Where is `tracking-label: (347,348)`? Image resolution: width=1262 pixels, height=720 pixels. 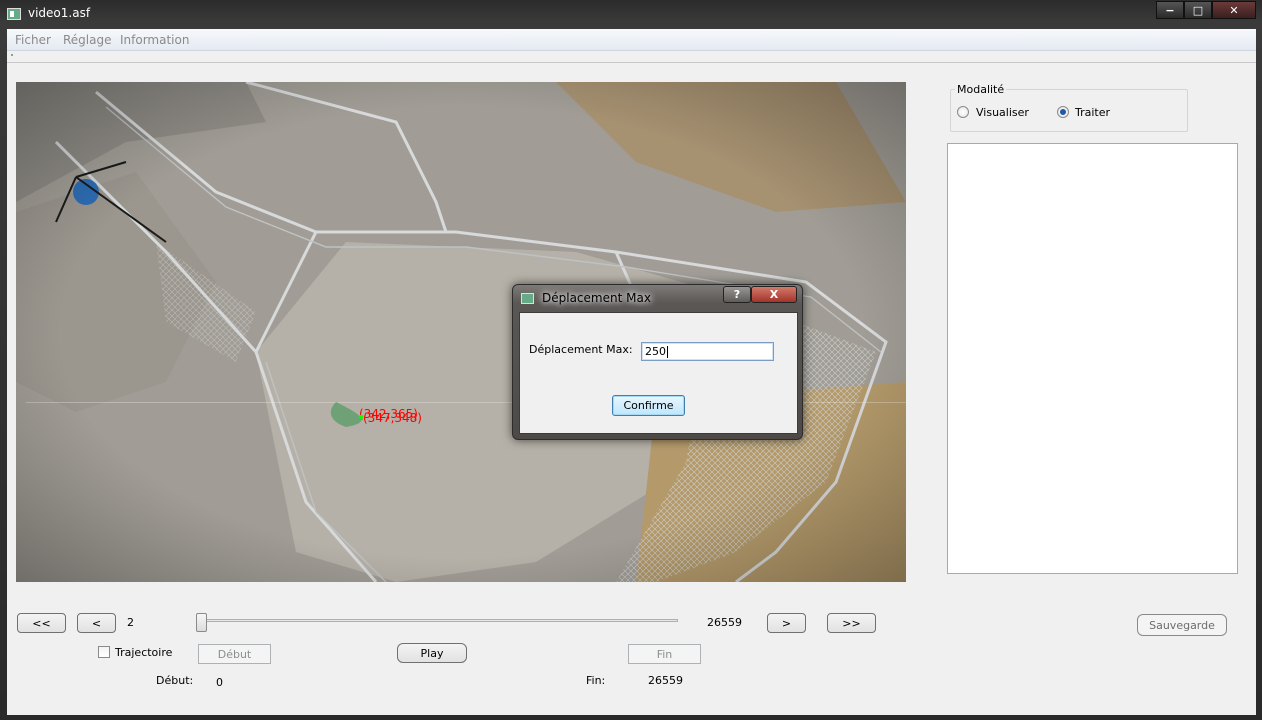
tracking-label: (347,348) is located at coordinates (392, 418).